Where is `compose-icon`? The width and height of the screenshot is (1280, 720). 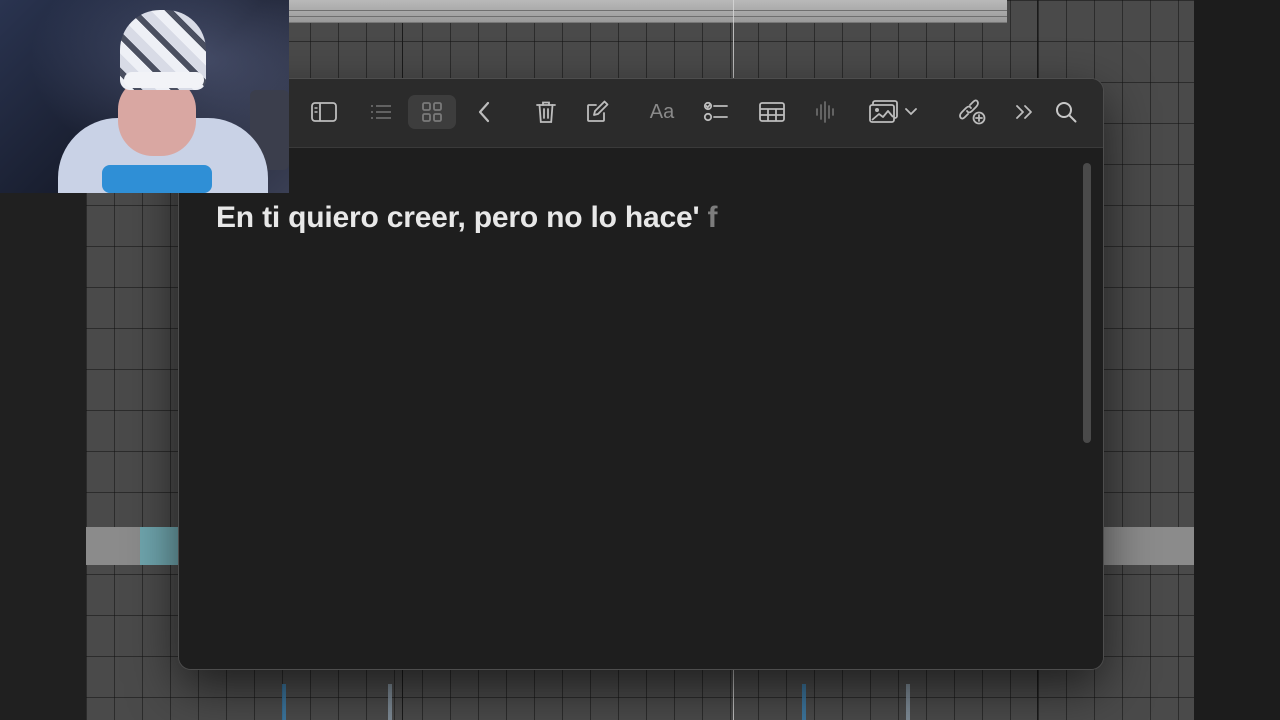 compose-icon is located at coordinates (597, 112).